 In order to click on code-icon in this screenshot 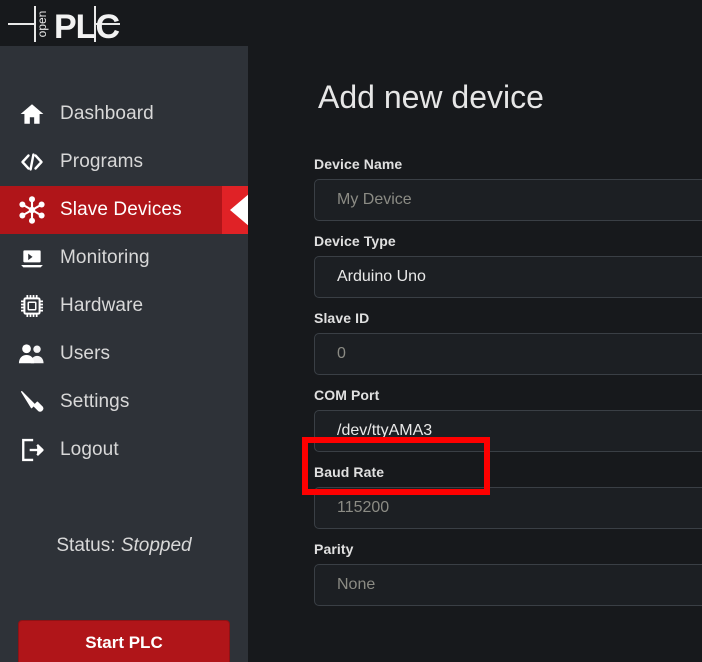, I will do `click(32, 162)`.